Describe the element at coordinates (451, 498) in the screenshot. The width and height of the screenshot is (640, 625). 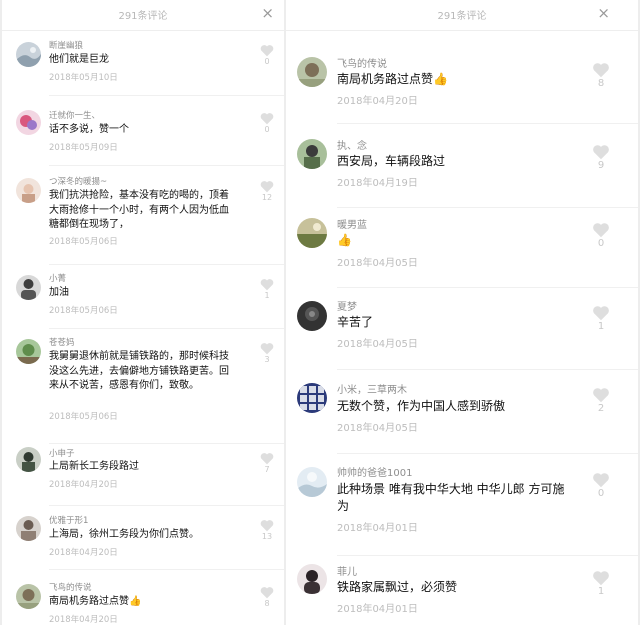
I see `comment-text: 此种场景 唯有我中华大地 中华儿郎 方可施为` at that location.